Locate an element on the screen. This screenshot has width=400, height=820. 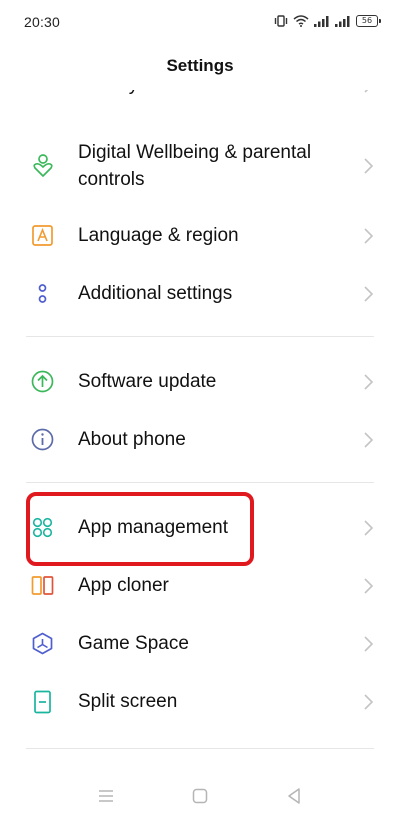
language-icon is located at coordinates (43, 236).